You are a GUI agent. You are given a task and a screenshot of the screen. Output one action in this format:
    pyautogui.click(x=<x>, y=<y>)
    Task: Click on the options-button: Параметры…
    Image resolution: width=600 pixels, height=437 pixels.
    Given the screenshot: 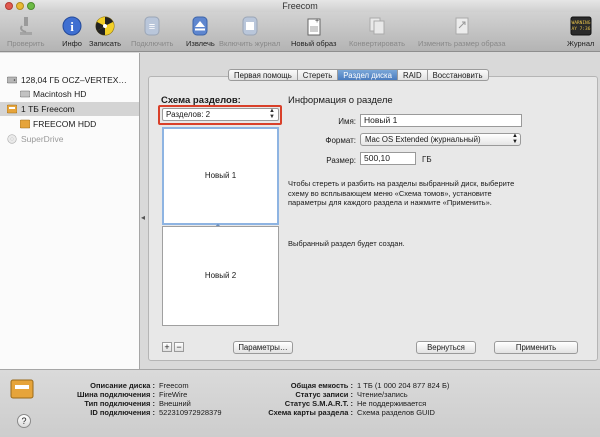 What is the action you would take?
    pyautogui.click(x=263, y=347)
    